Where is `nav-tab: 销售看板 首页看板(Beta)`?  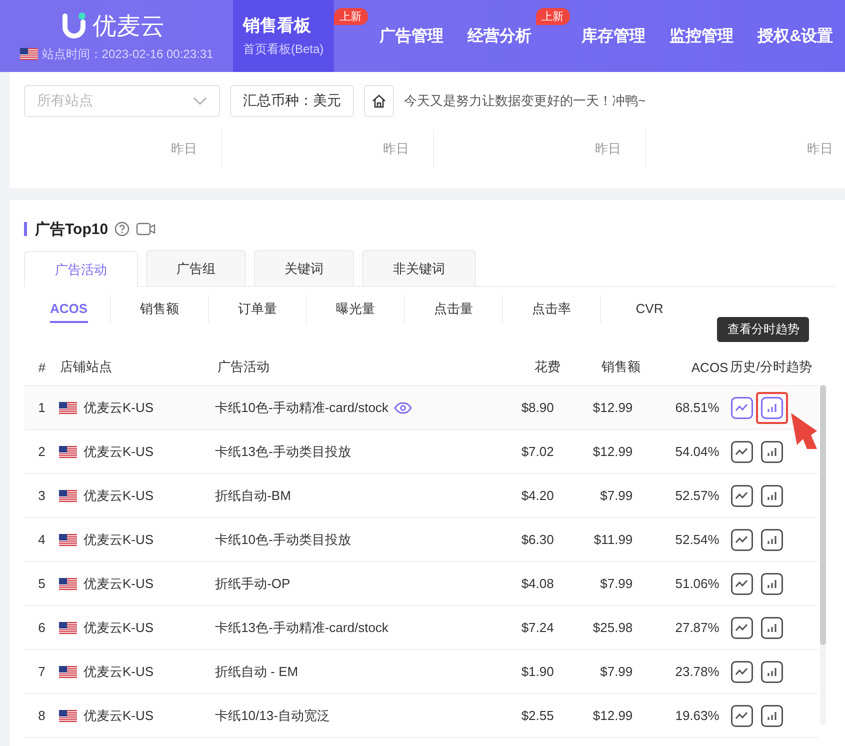
nav-tab: 销售看板 首页看板(Beta) is located at coordinates (283, 36).